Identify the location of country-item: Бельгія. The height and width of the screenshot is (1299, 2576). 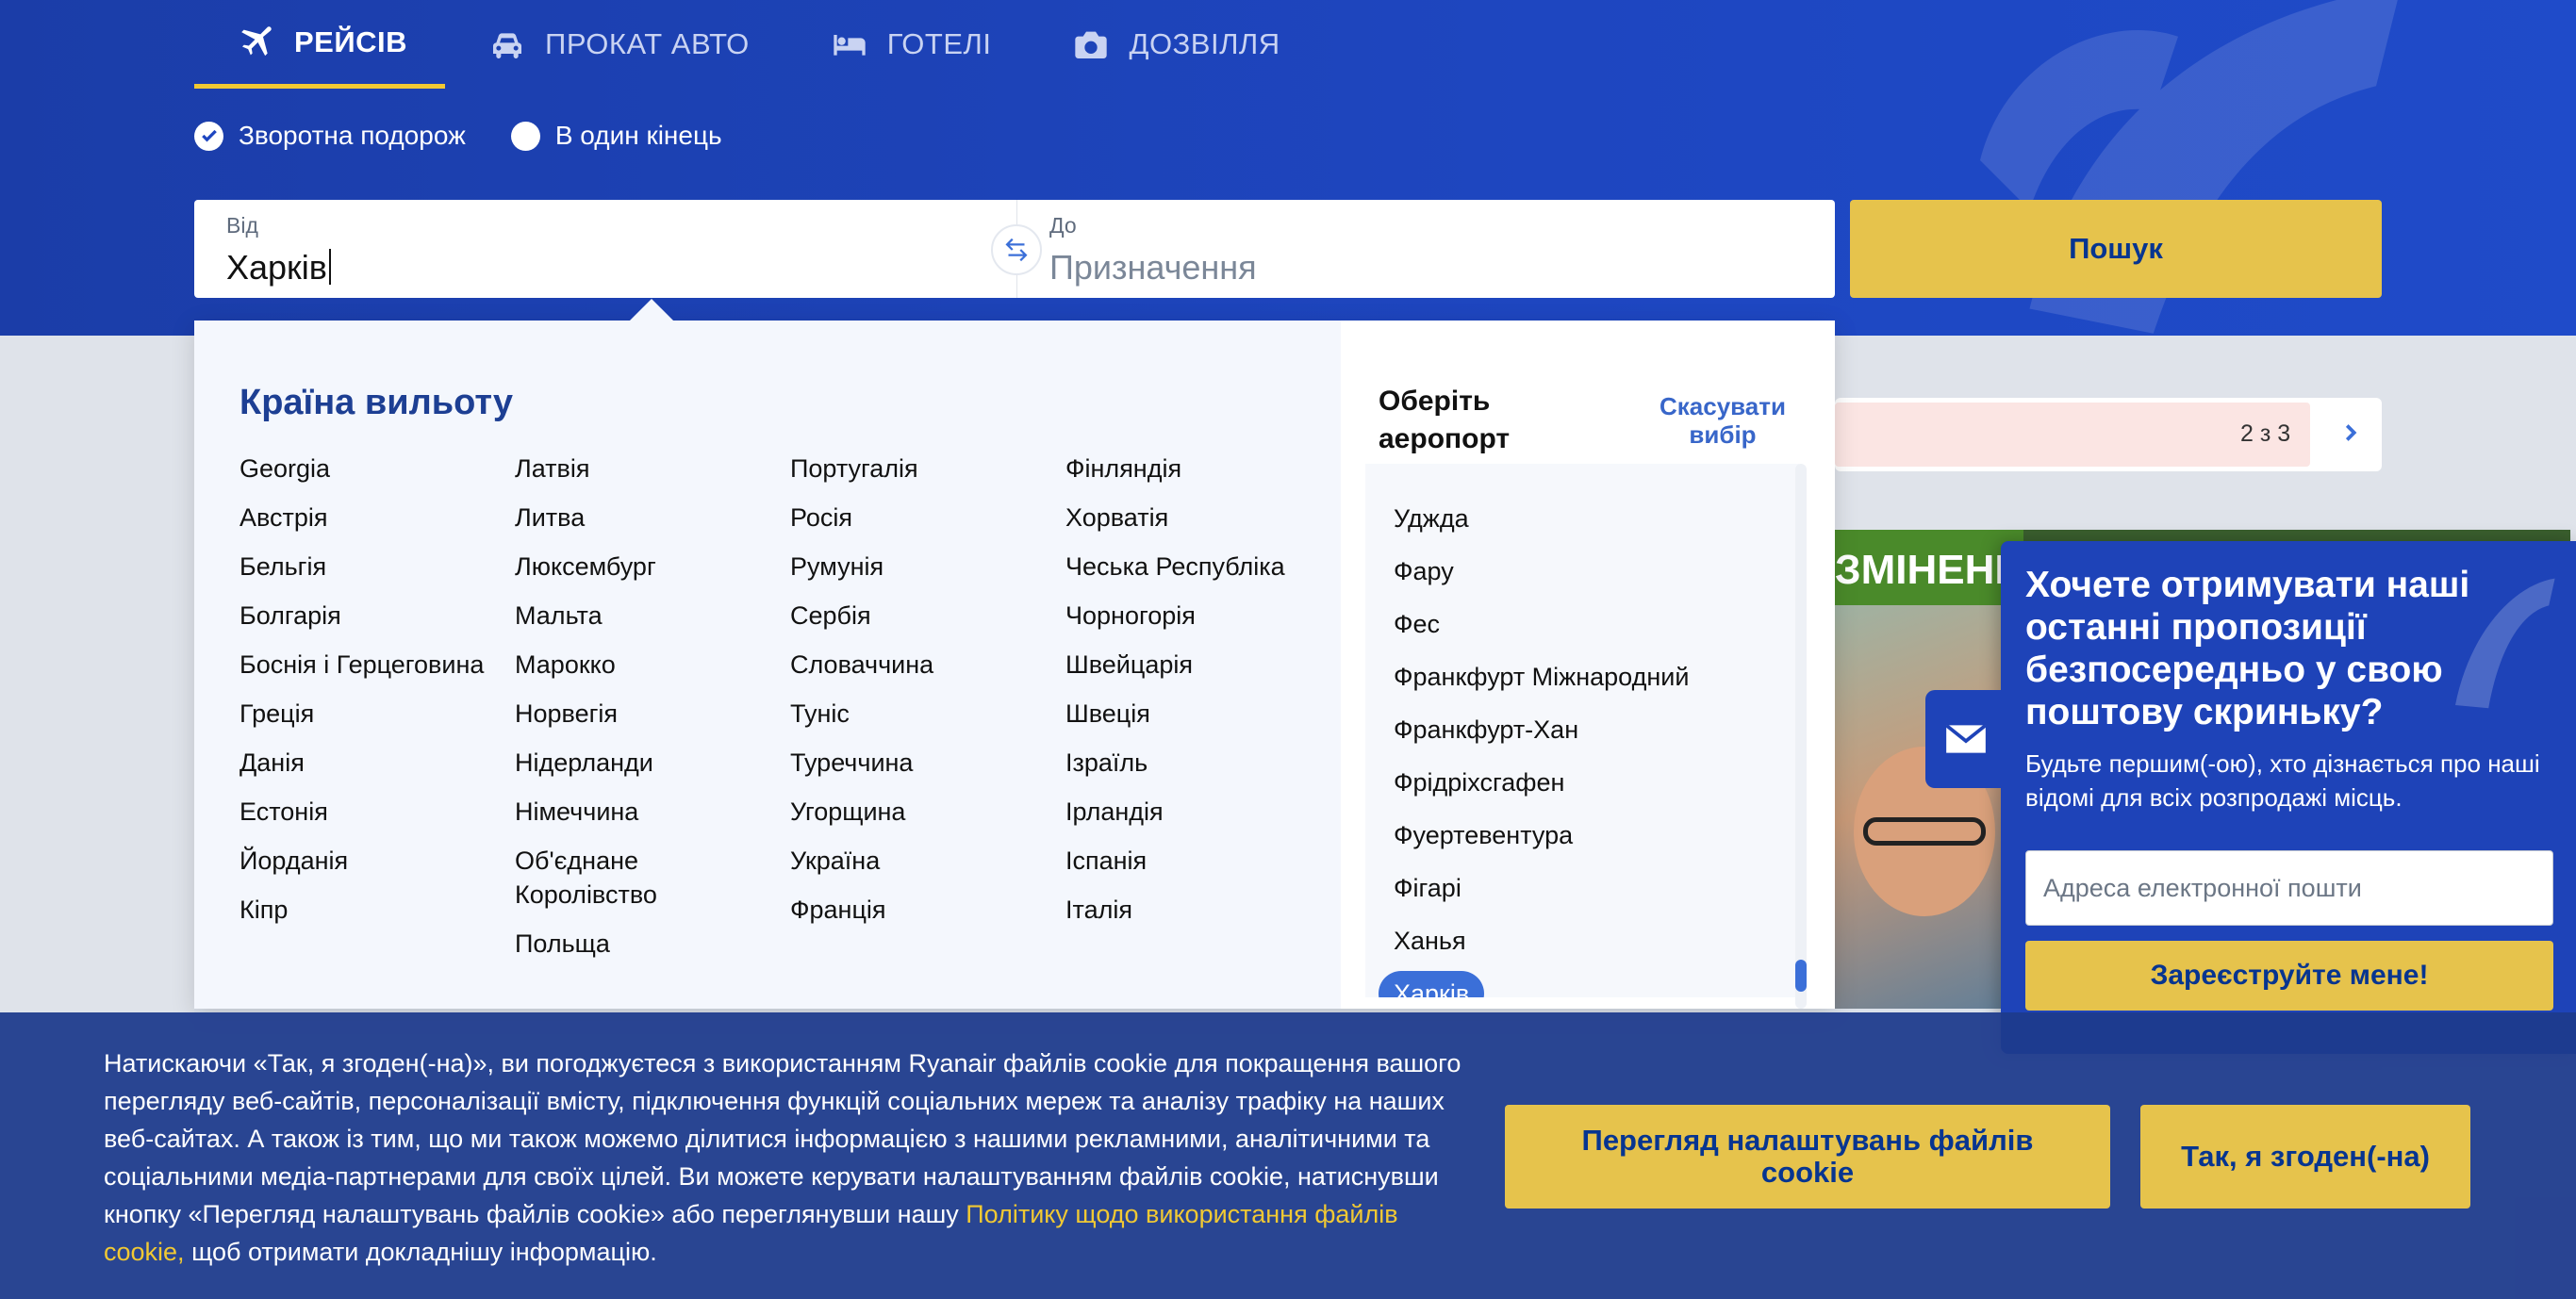
(371, 567).